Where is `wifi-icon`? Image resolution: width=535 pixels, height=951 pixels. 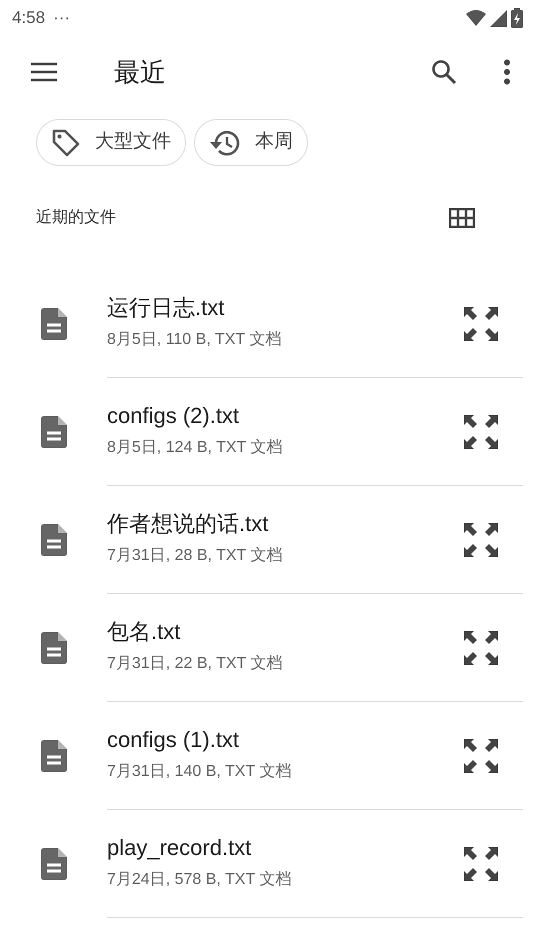
wifi-icon is located at coordinates (476, 18).